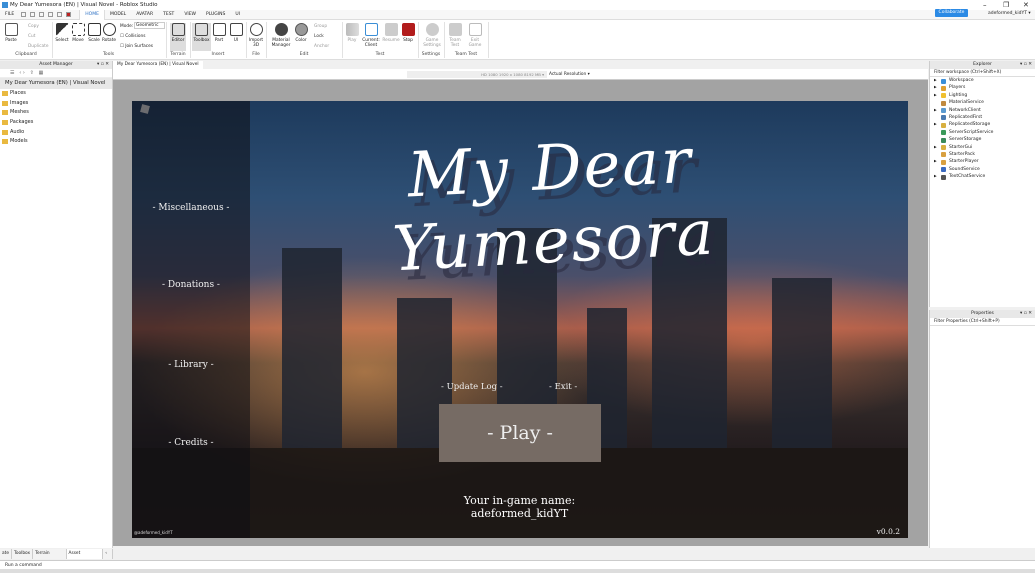 This screenshot has height=573, width=1035. What do you see at coordinates (6, 554) in the screenshot?
I see `bottom-tab-partial: ate` at bounding box center [6, 554].